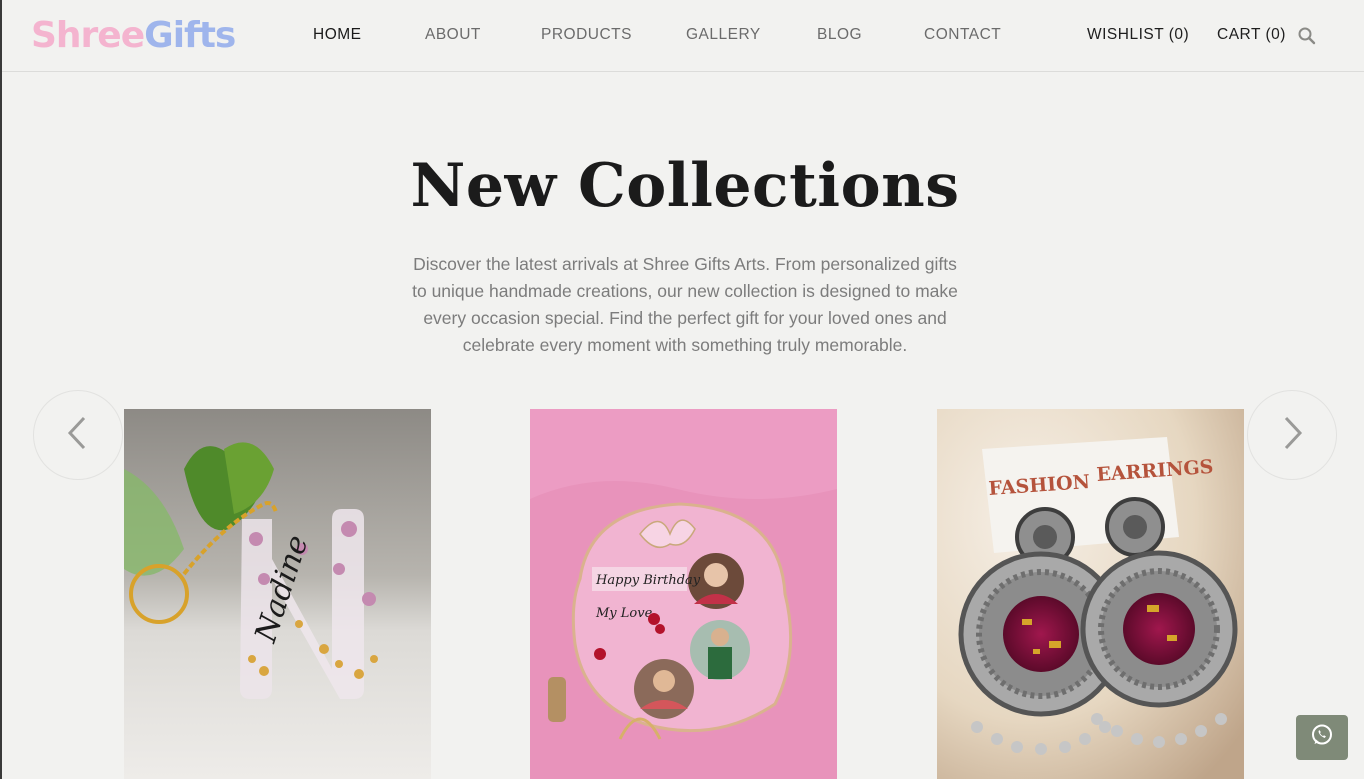  I want to click on chevron-left-icon, so click(78, 435).